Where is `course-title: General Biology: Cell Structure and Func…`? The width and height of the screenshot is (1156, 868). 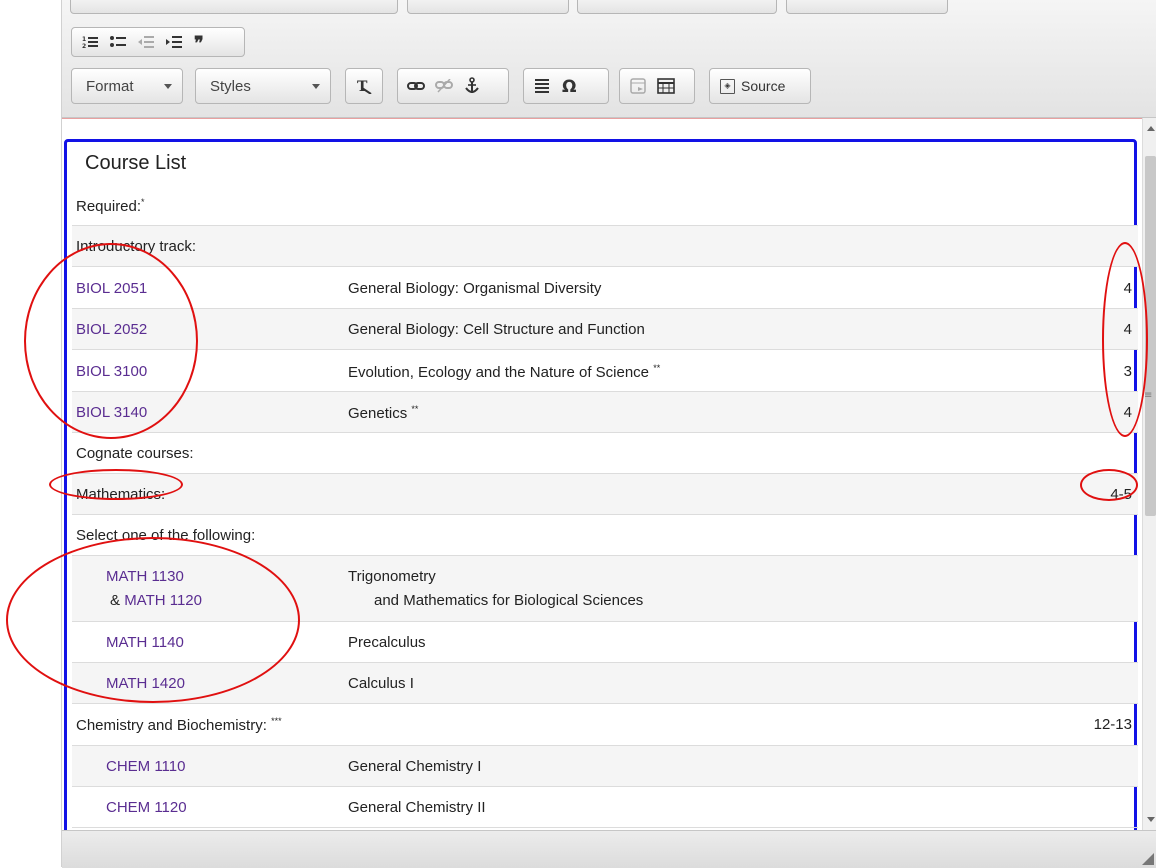
course-title: General Biology: Cell Structure and Func… is located at coordinates (496, 329).